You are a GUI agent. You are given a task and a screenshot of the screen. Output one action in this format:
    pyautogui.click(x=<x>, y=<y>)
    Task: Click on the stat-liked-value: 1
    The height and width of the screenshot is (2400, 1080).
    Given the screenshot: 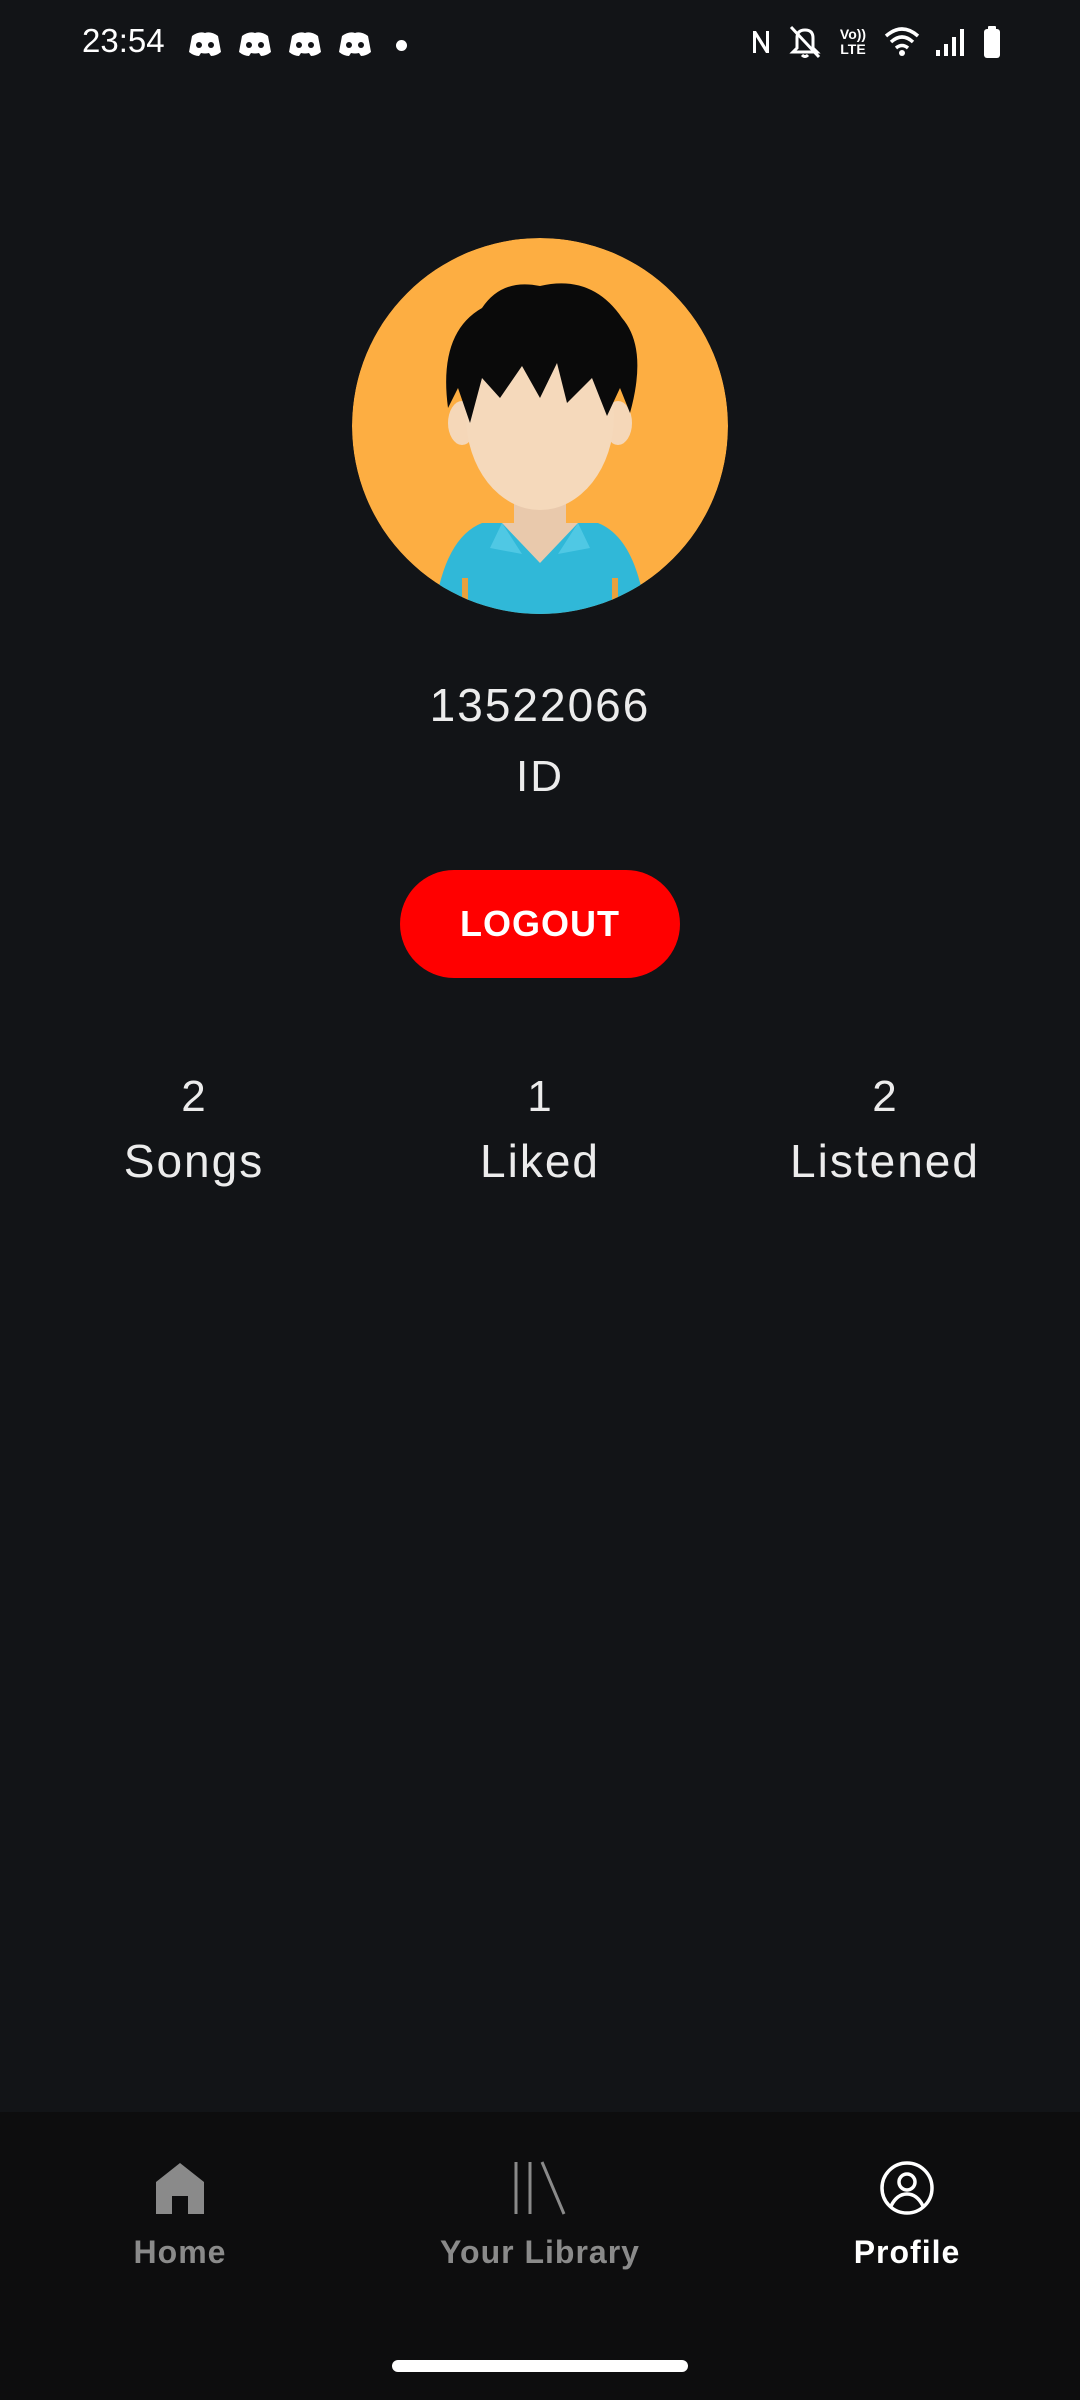 What is the action you would take?
    pyautogui.click(x=540, y=1096)
    